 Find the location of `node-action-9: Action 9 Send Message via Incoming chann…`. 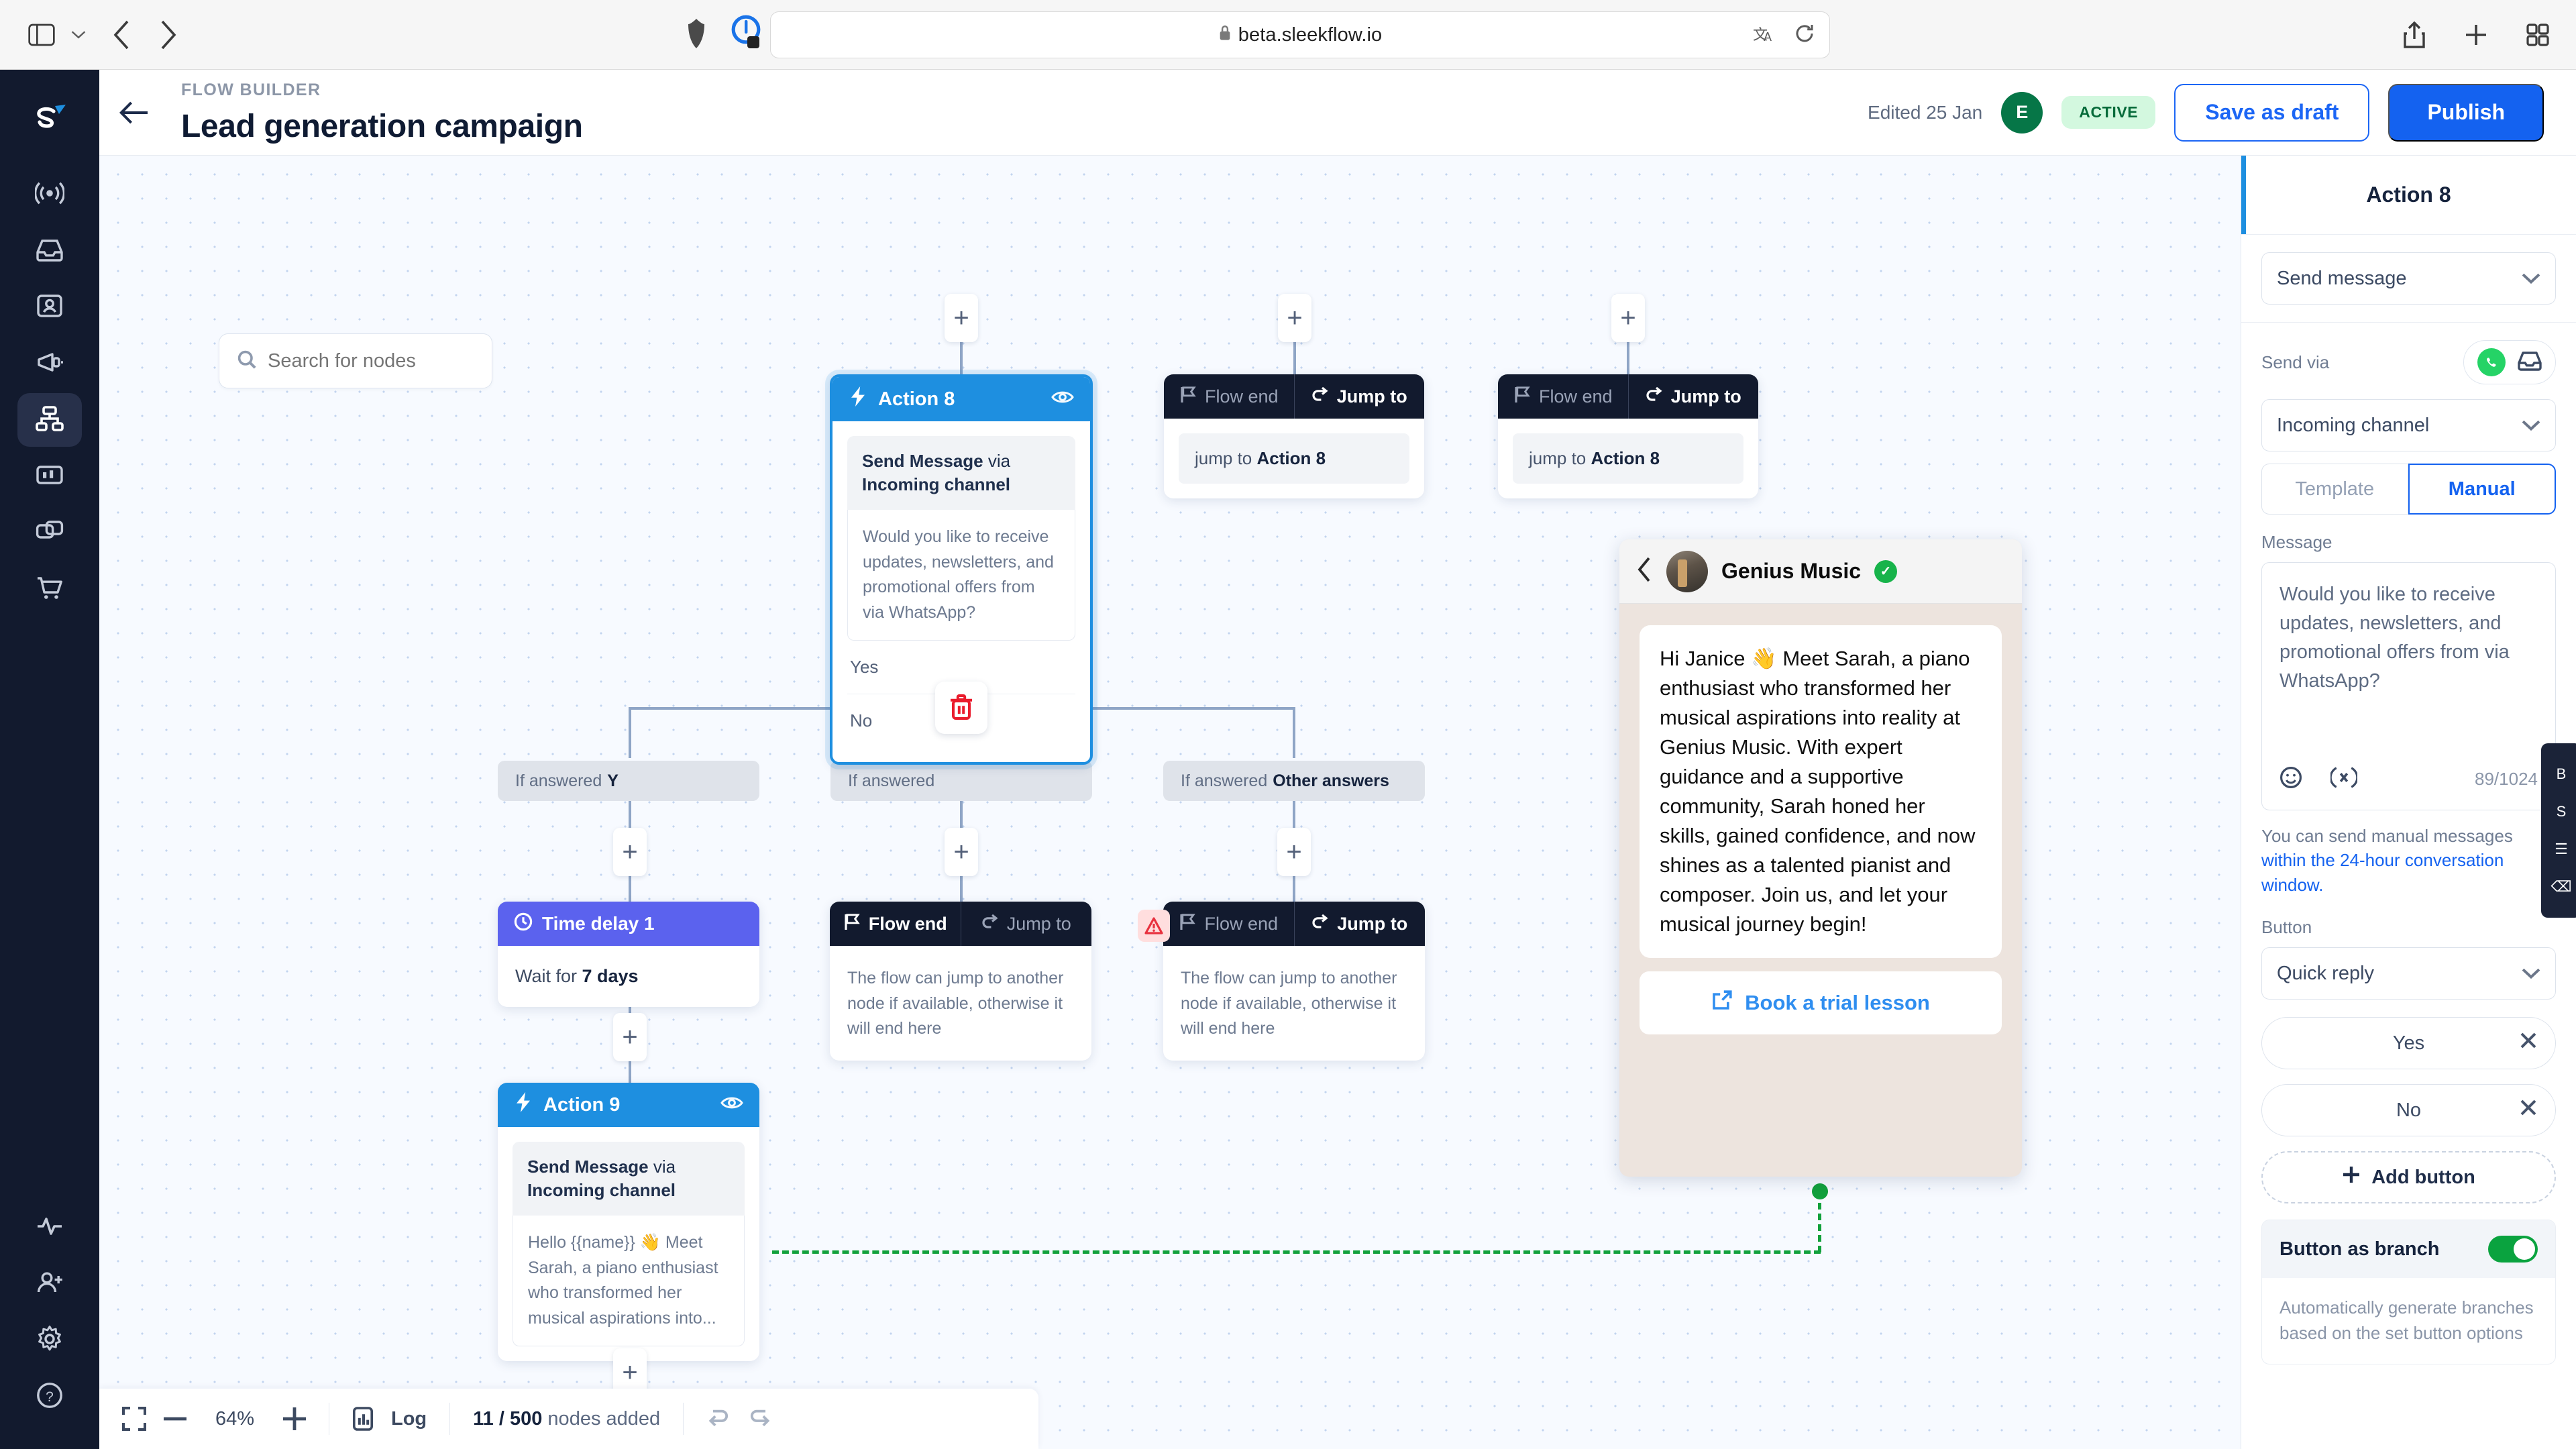

node-action-9: Action 9 Send Message via Incoming chann… is located at coordinates (628, 1222).